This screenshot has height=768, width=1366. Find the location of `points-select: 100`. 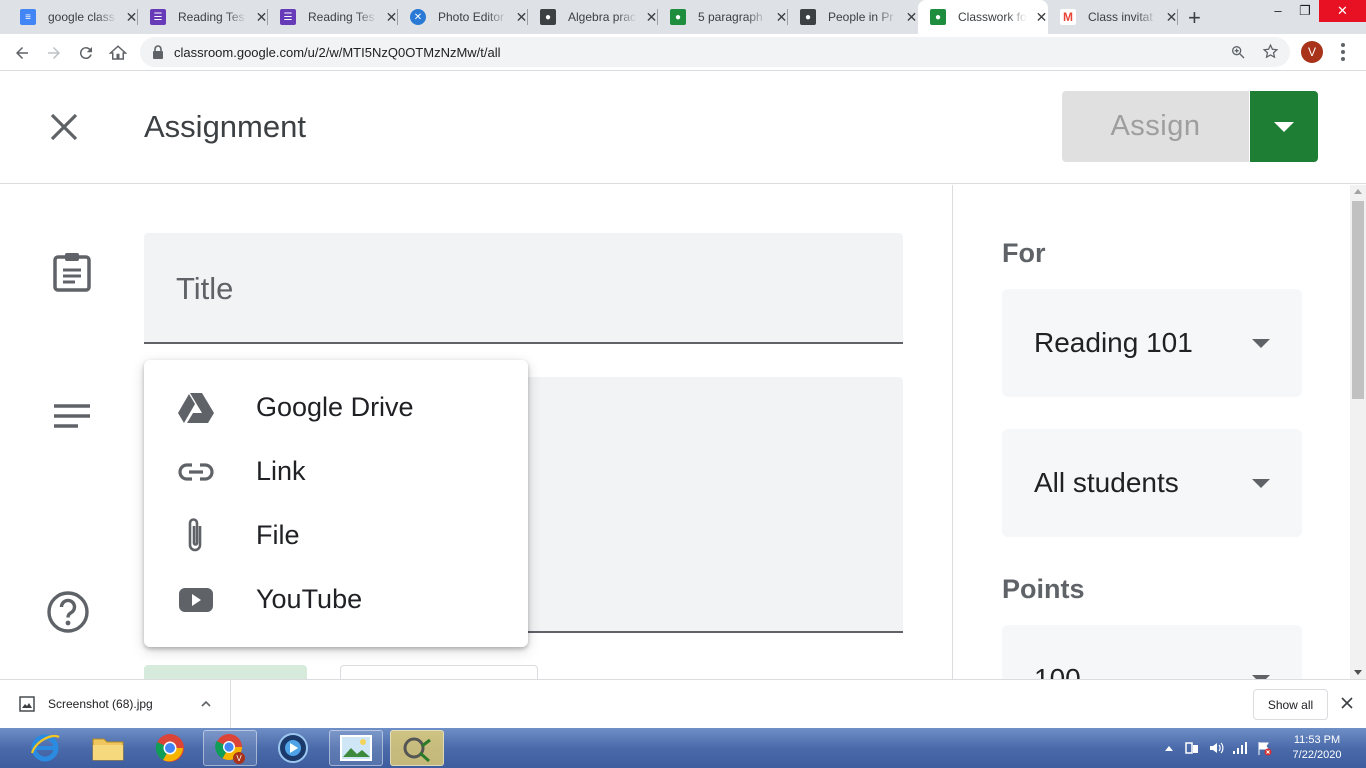

points-select: 100 is located at coordinates (1152, 652).